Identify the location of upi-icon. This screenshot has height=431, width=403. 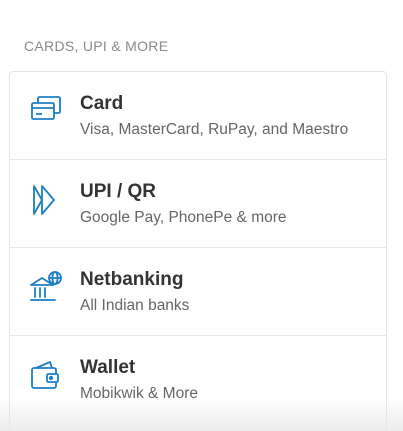
(46, 200).